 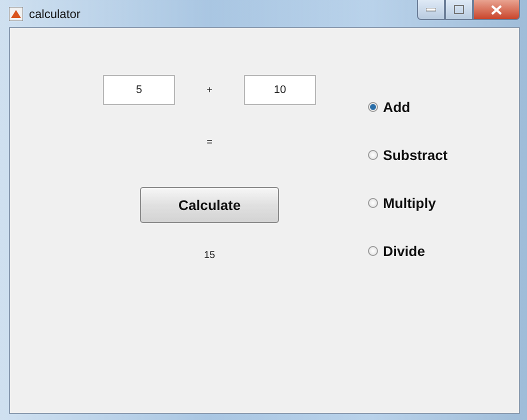 I want to click on app-logo-icon, so click(x=16, y=13).